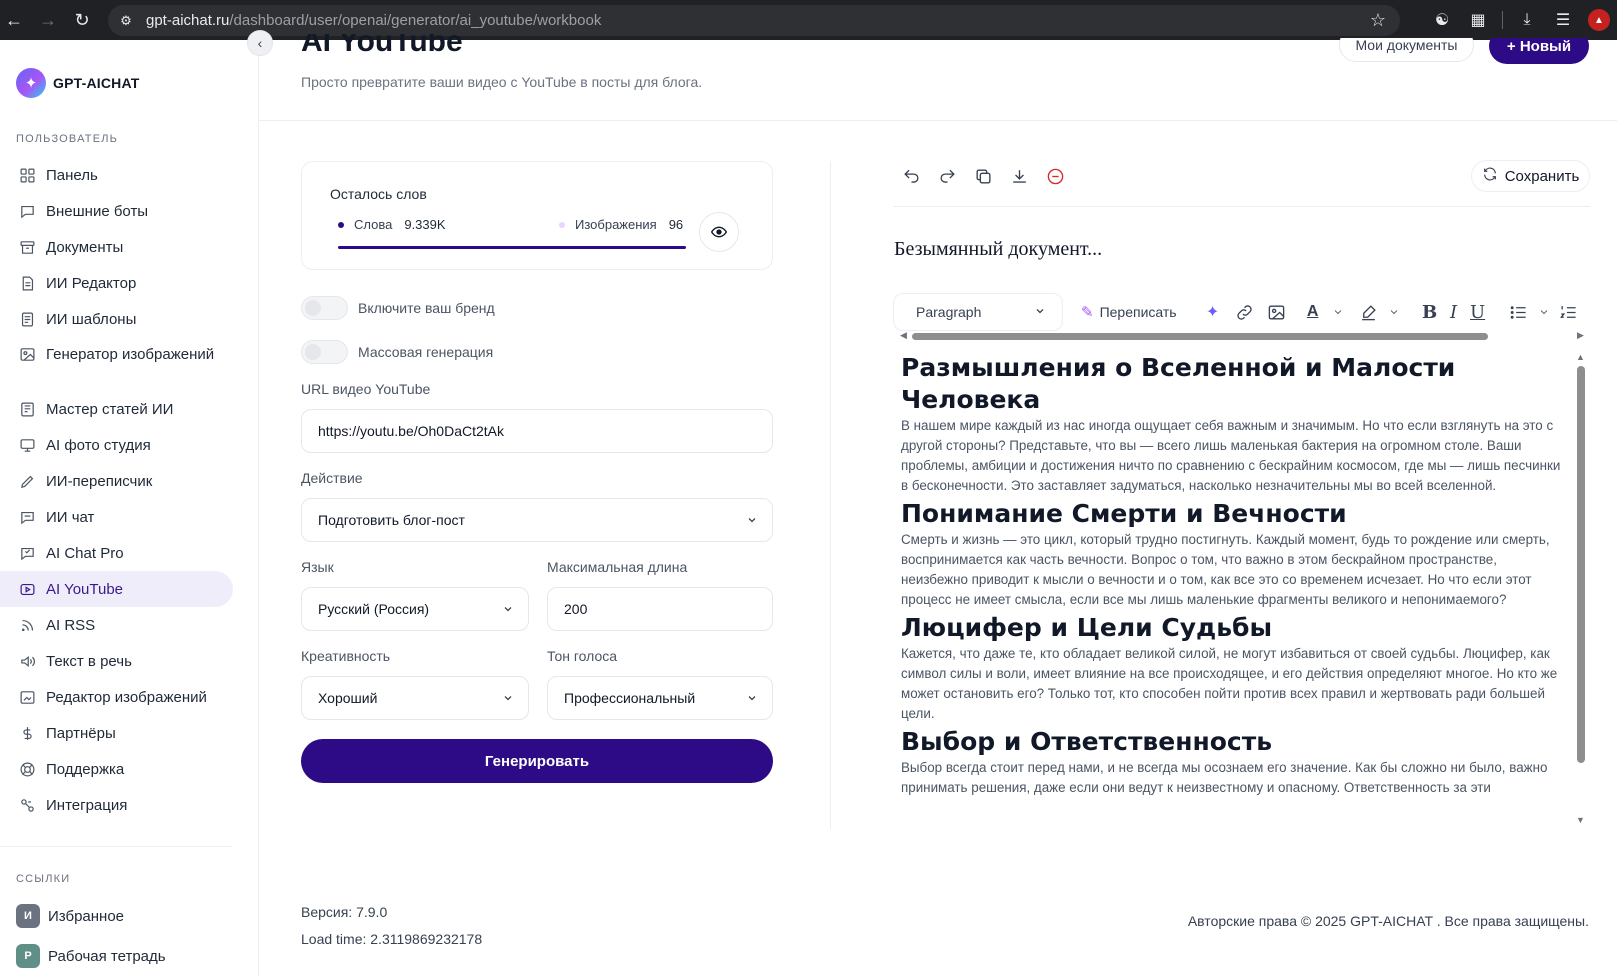  Describe the element at coordinates (1129, 312) in the screenshot. I see `rewrite-button: ✎ Переписать` at that location.